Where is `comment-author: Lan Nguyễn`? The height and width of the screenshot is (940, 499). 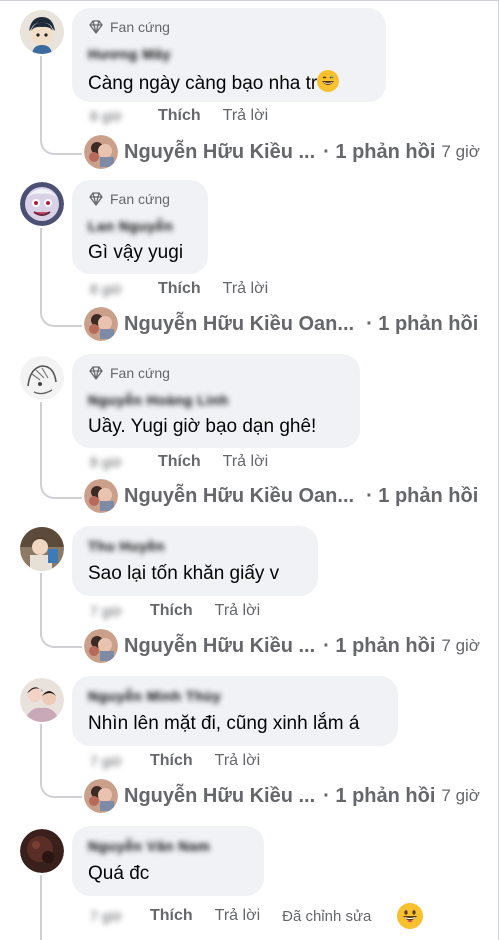
comment-author: Lan Nguyễn is located at coordinates (130, 226).